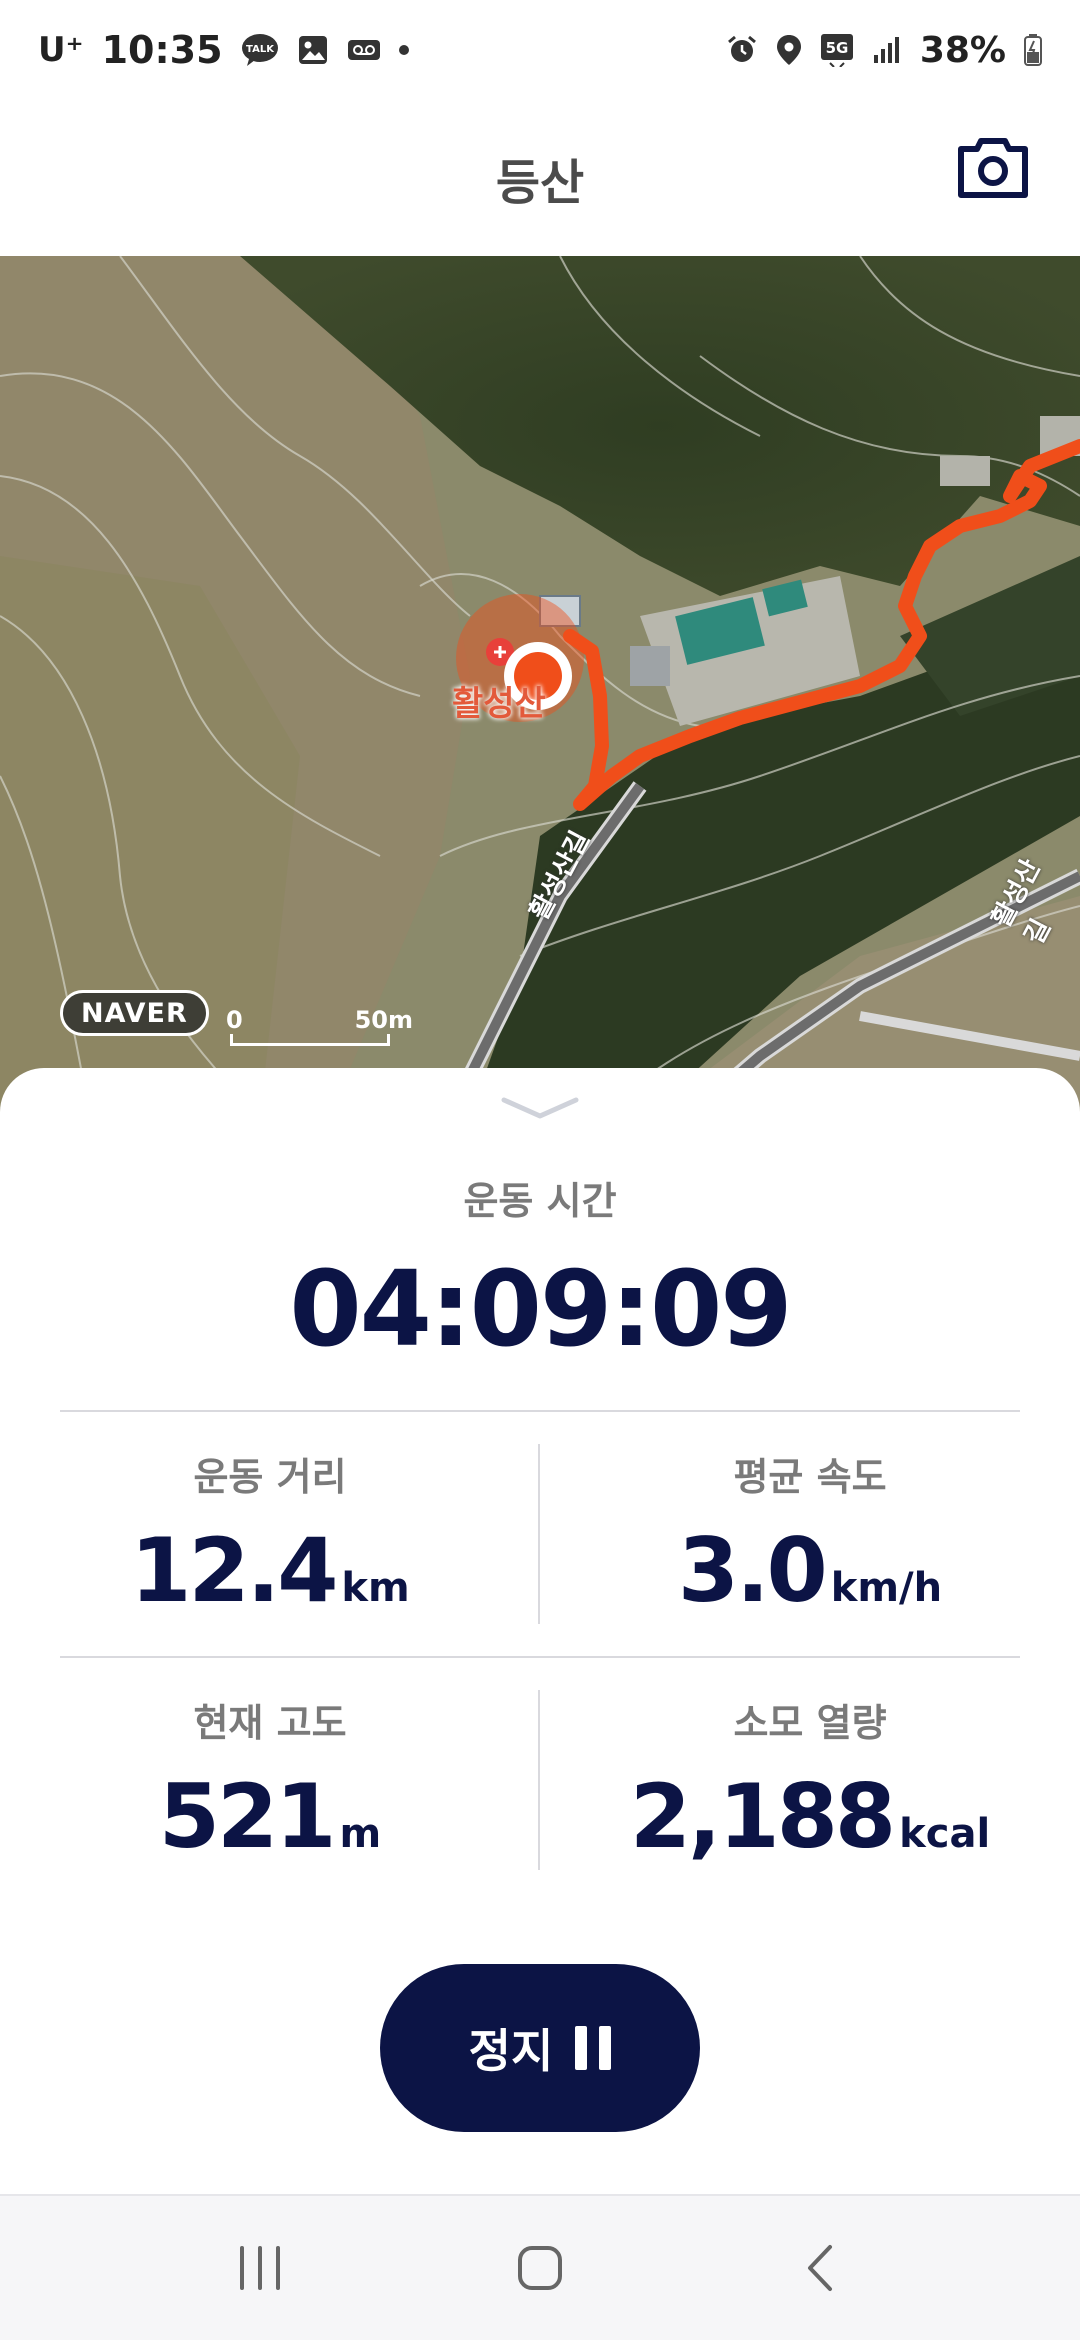  I want to click on workout-time-value: 04:09:09, so click(540, 1309).